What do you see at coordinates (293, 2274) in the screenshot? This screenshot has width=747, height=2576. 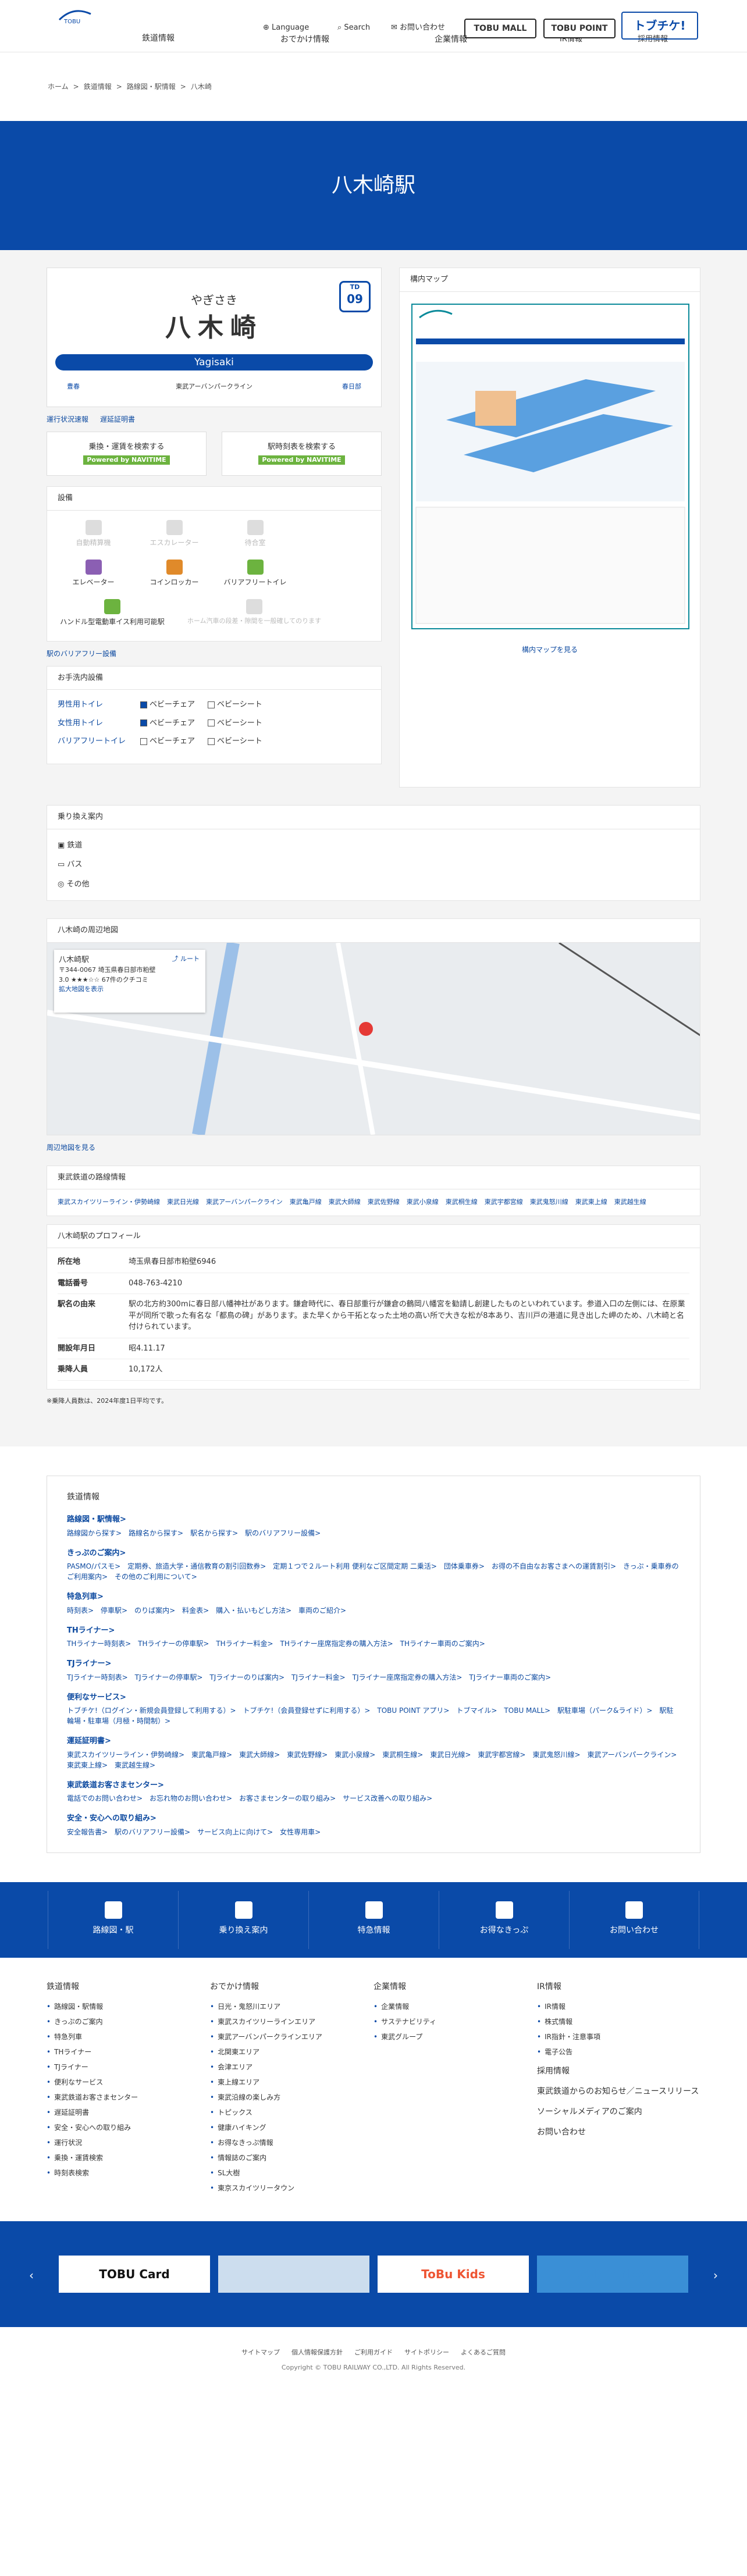 I see `banner-item` at bounding box center [293, 2274].